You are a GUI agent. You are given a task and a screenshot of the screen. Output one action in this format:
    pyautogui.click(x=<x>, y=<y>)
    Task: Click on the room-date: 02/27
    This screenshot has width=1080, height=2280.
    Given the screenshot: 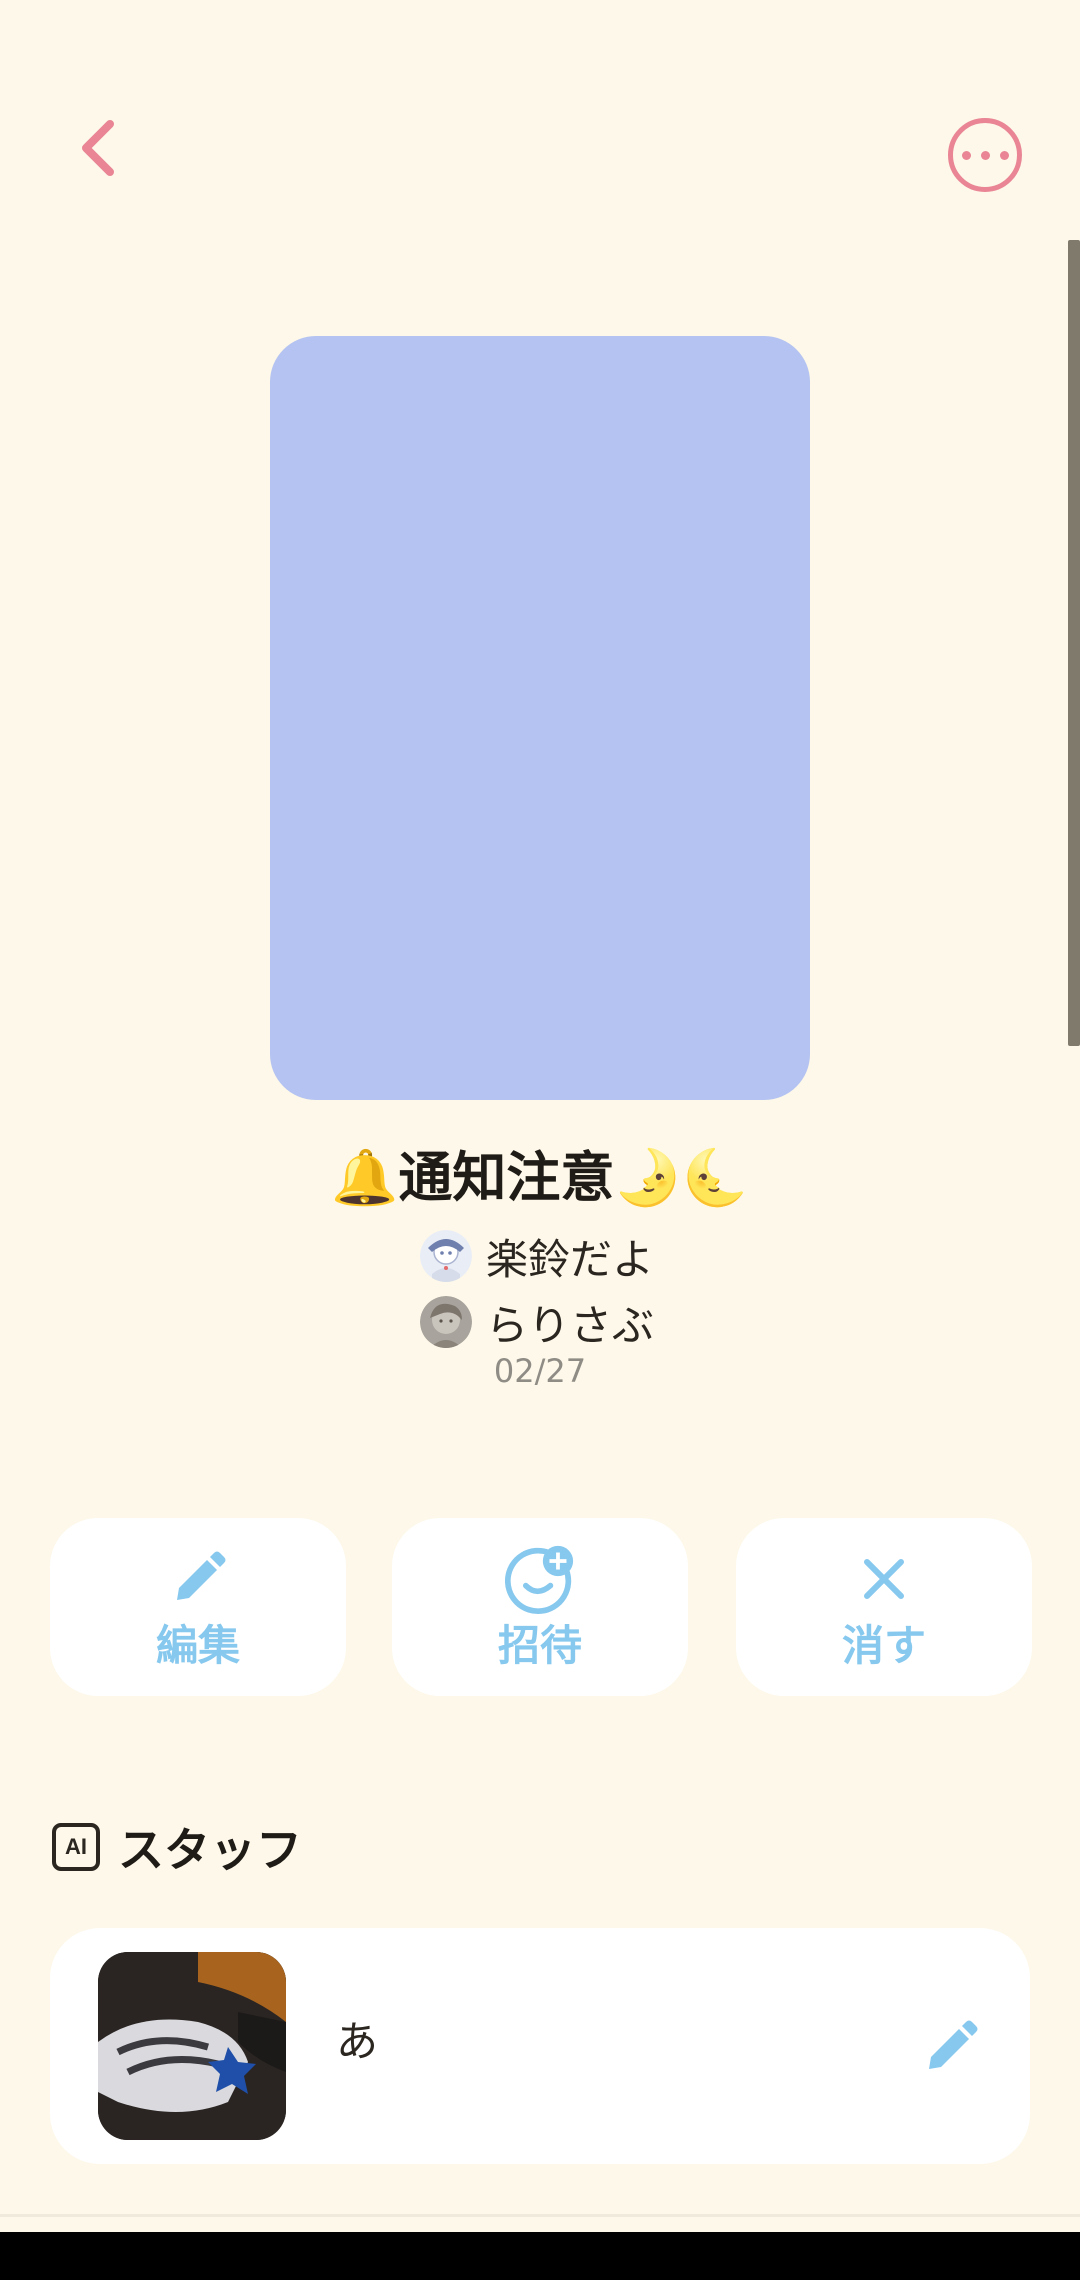 What is the action you would take?
    pyautogui.click(x=540, y=1371)
    